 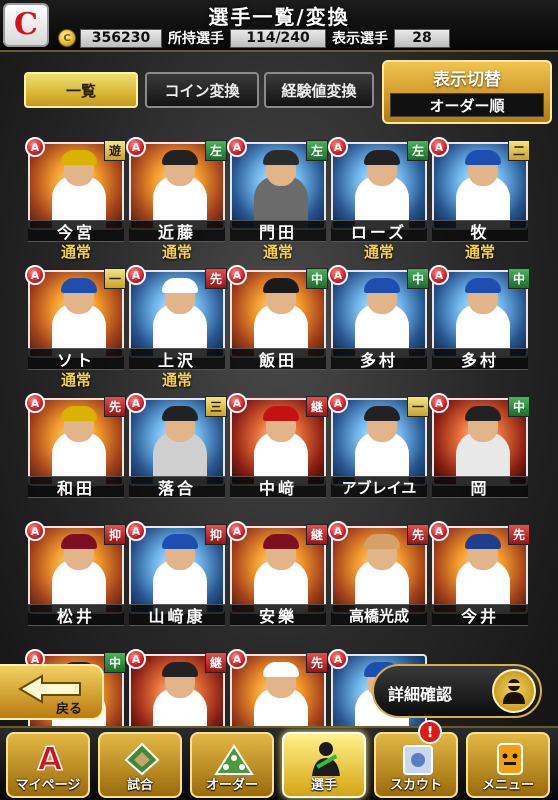 What do you see at coordinates (176, 449) in the screenshot?
I see `player-card: A 三落合` at bounding box center [176, 449].